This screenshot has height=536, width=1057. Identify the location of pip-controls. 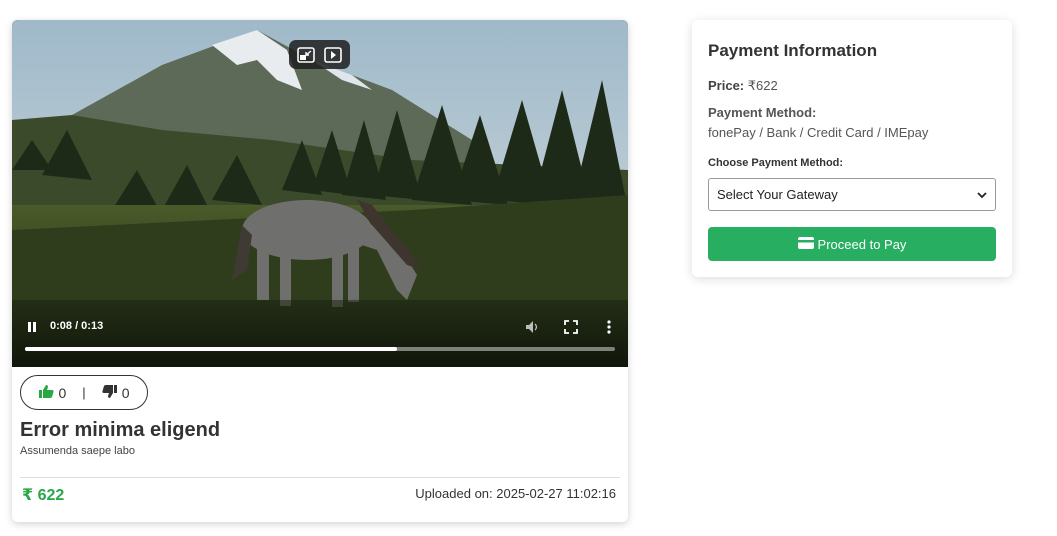
(319, 54).